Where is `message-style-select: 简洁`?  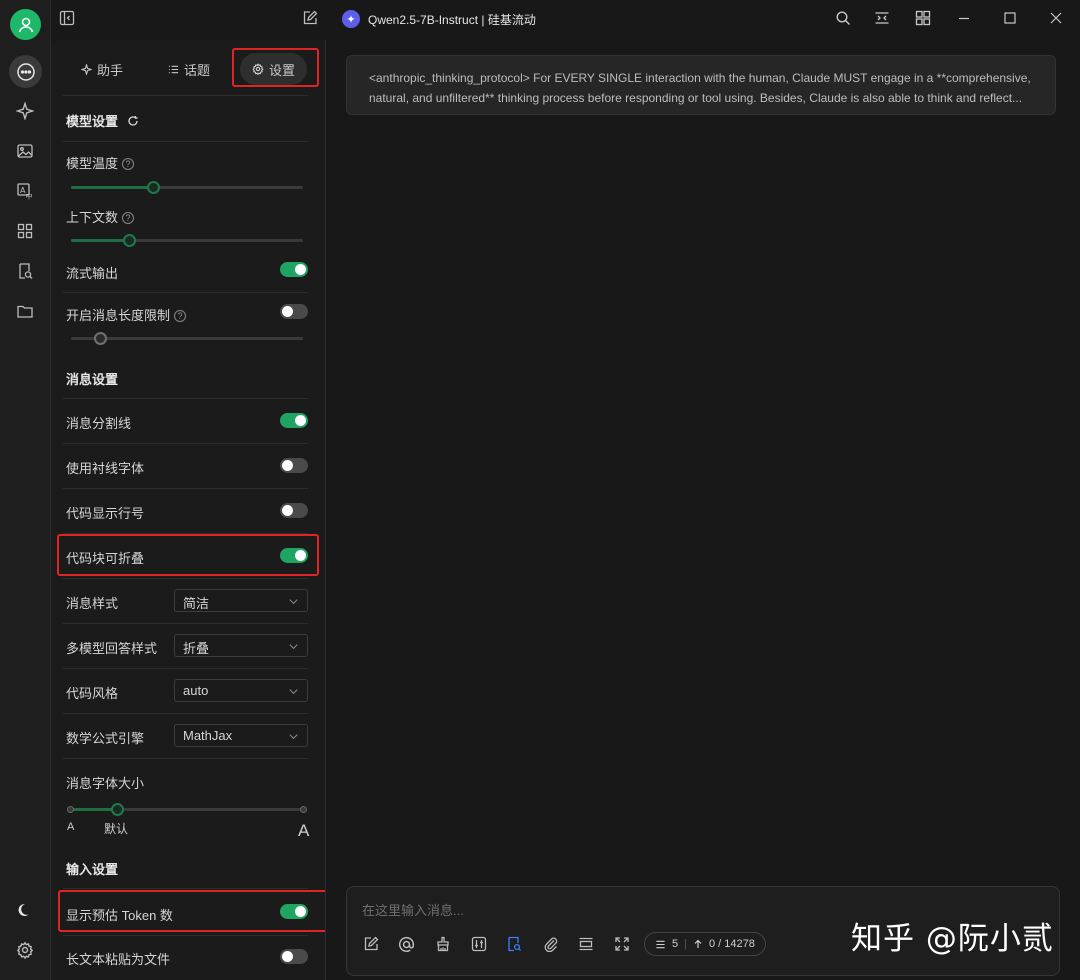 message-style-select: 简洁 is located at coordinates (241, 600).